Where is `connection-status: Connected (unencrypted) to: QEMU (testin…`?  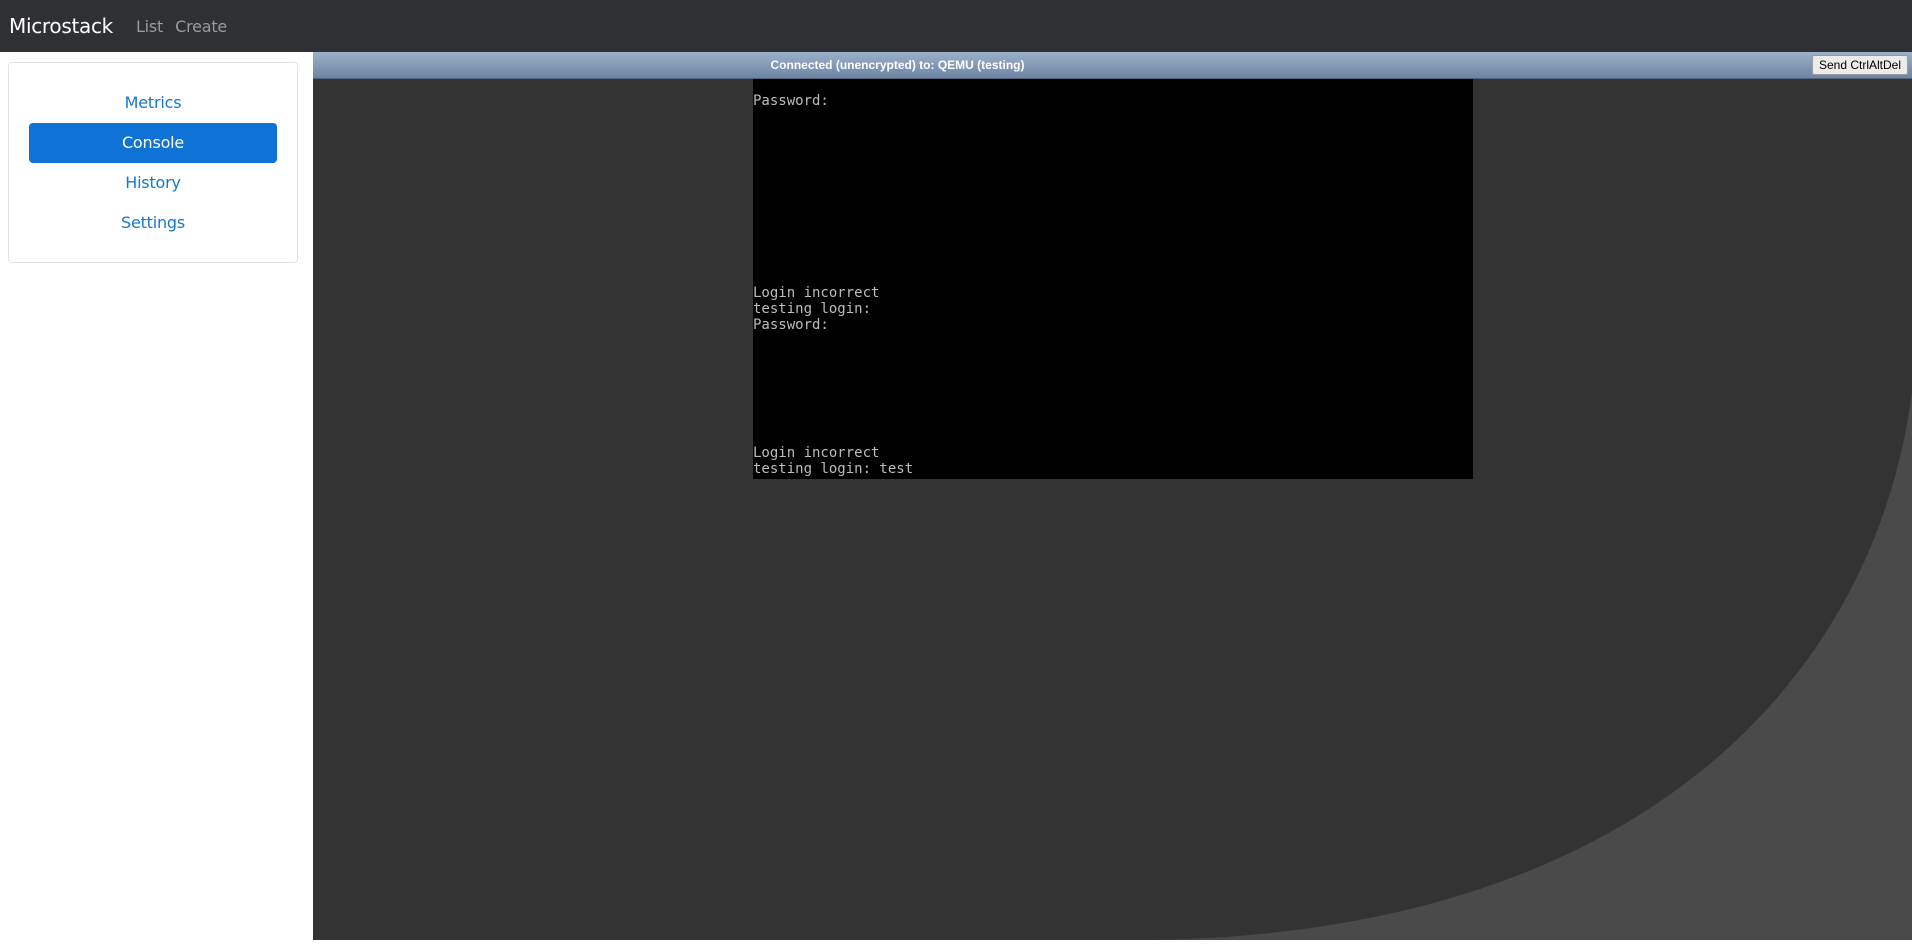
connection-status: Connected (unencrypted) to: QEMU (testin… is located at coordinates (897, 65).